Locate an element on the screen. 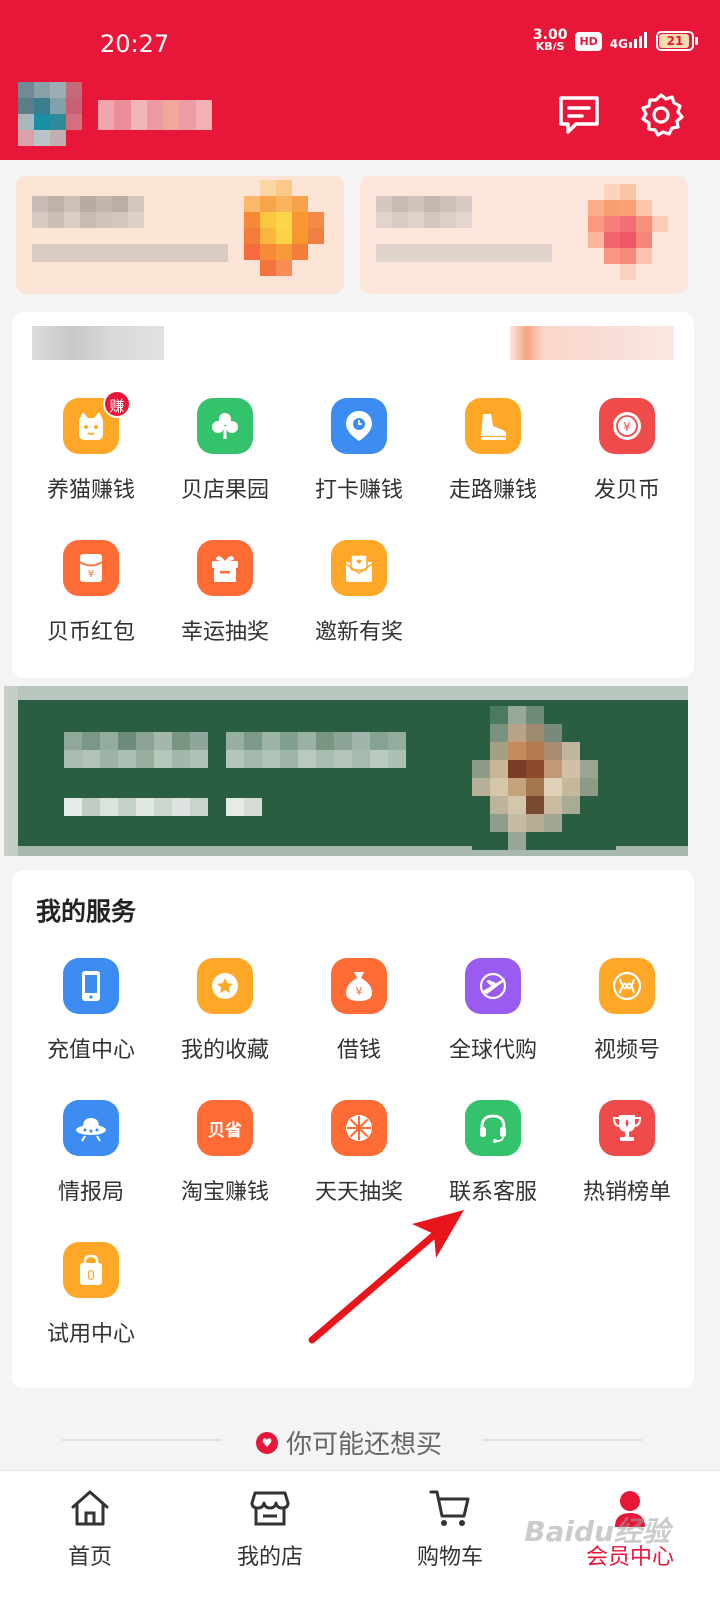  earn-badge: 赚 is located at coordinates (117, 404).